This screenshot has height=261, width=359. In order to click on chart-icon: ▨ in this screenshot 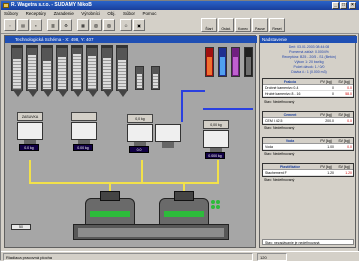, I will do `click(109, 25)`.